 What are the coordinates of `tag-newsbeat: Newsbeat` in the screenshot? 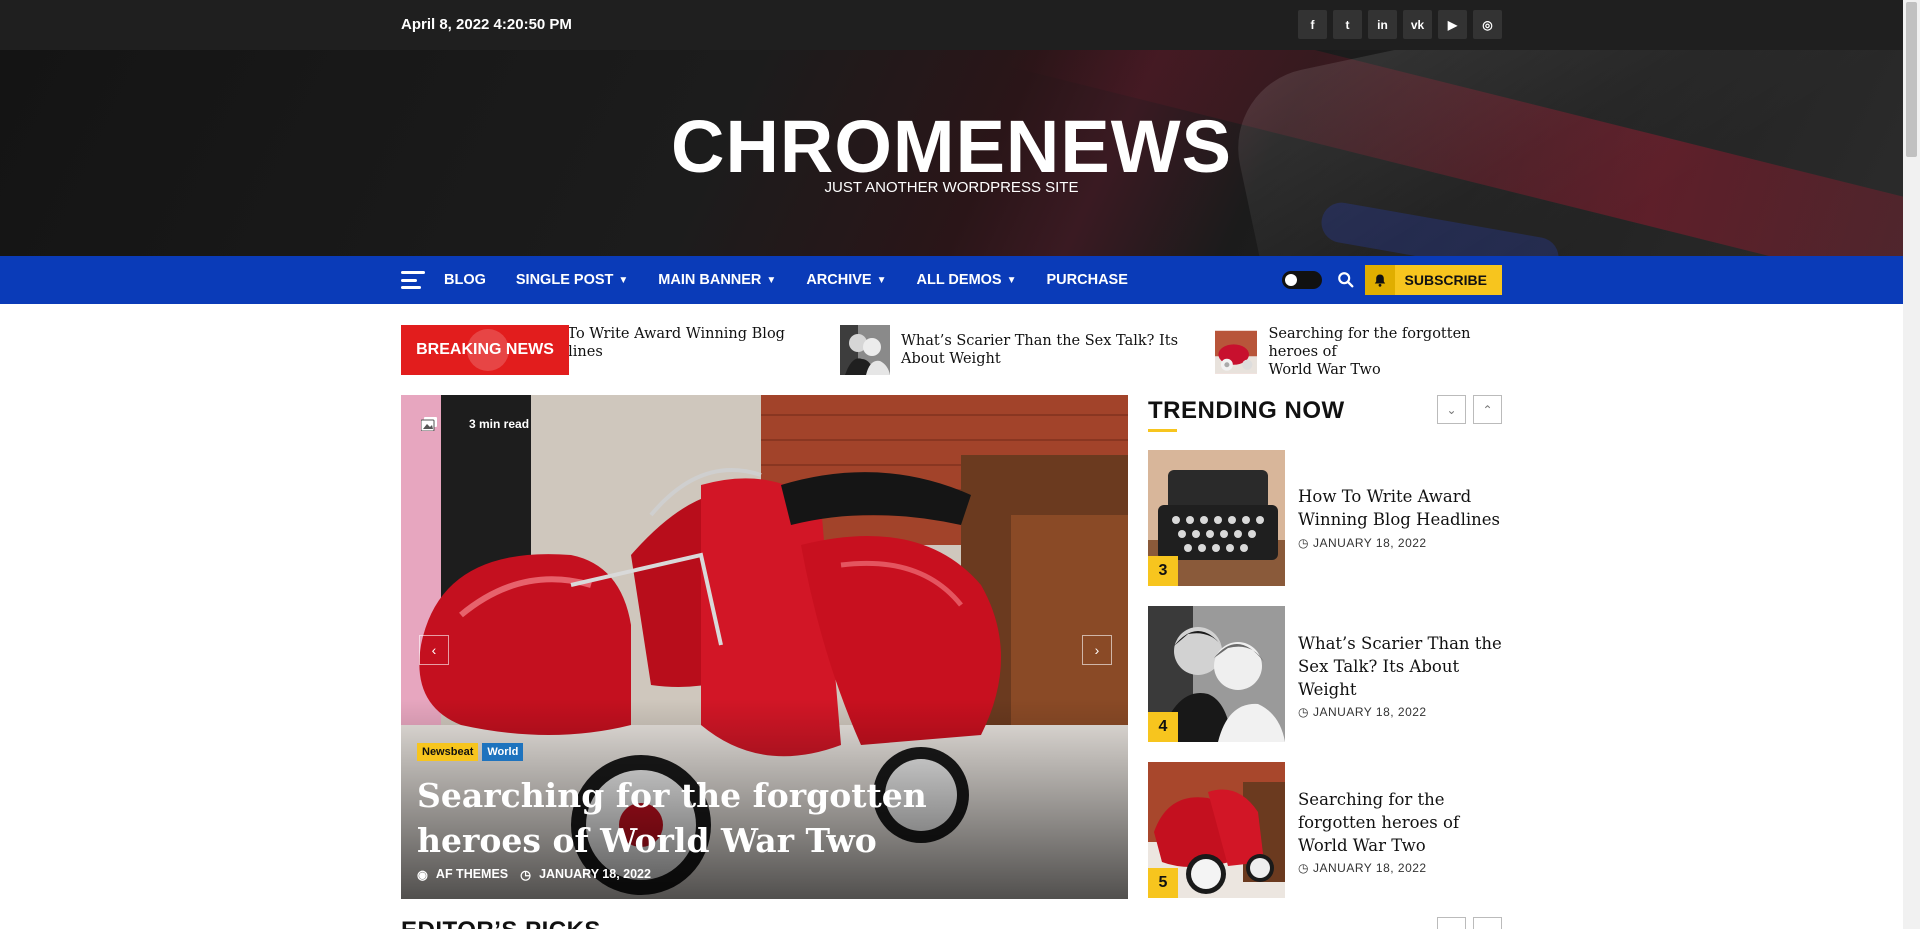 It's located at (448, 752).